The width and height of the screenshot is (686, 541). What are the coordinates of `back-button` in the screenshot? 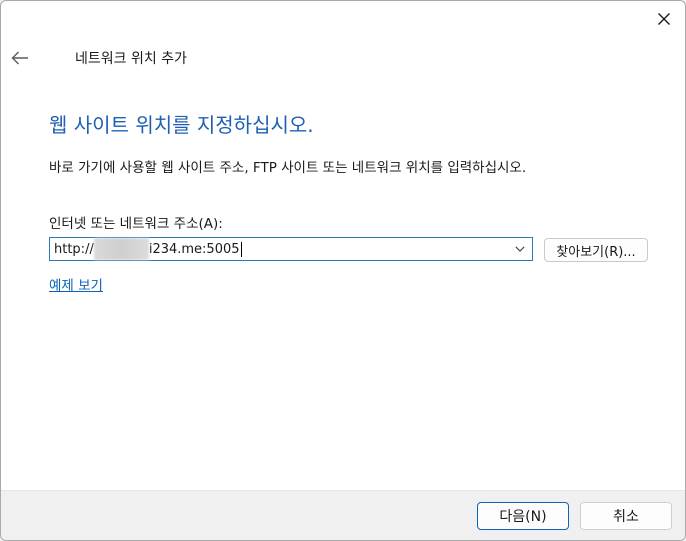 It's located at (20, 58).